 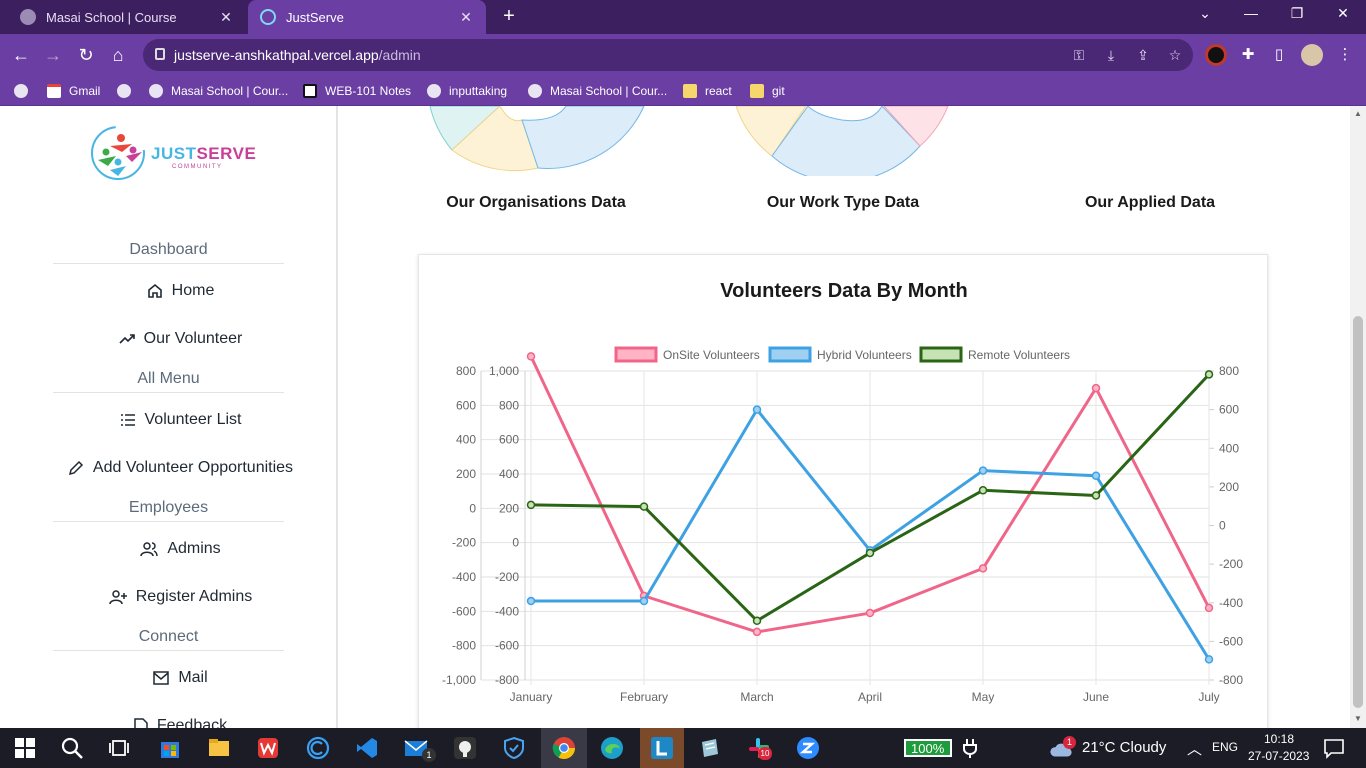 What do you see at coordinates (928, 748) in the screenshot?
I see `battery-indicator: 100%` at bounding box center [928, 748].